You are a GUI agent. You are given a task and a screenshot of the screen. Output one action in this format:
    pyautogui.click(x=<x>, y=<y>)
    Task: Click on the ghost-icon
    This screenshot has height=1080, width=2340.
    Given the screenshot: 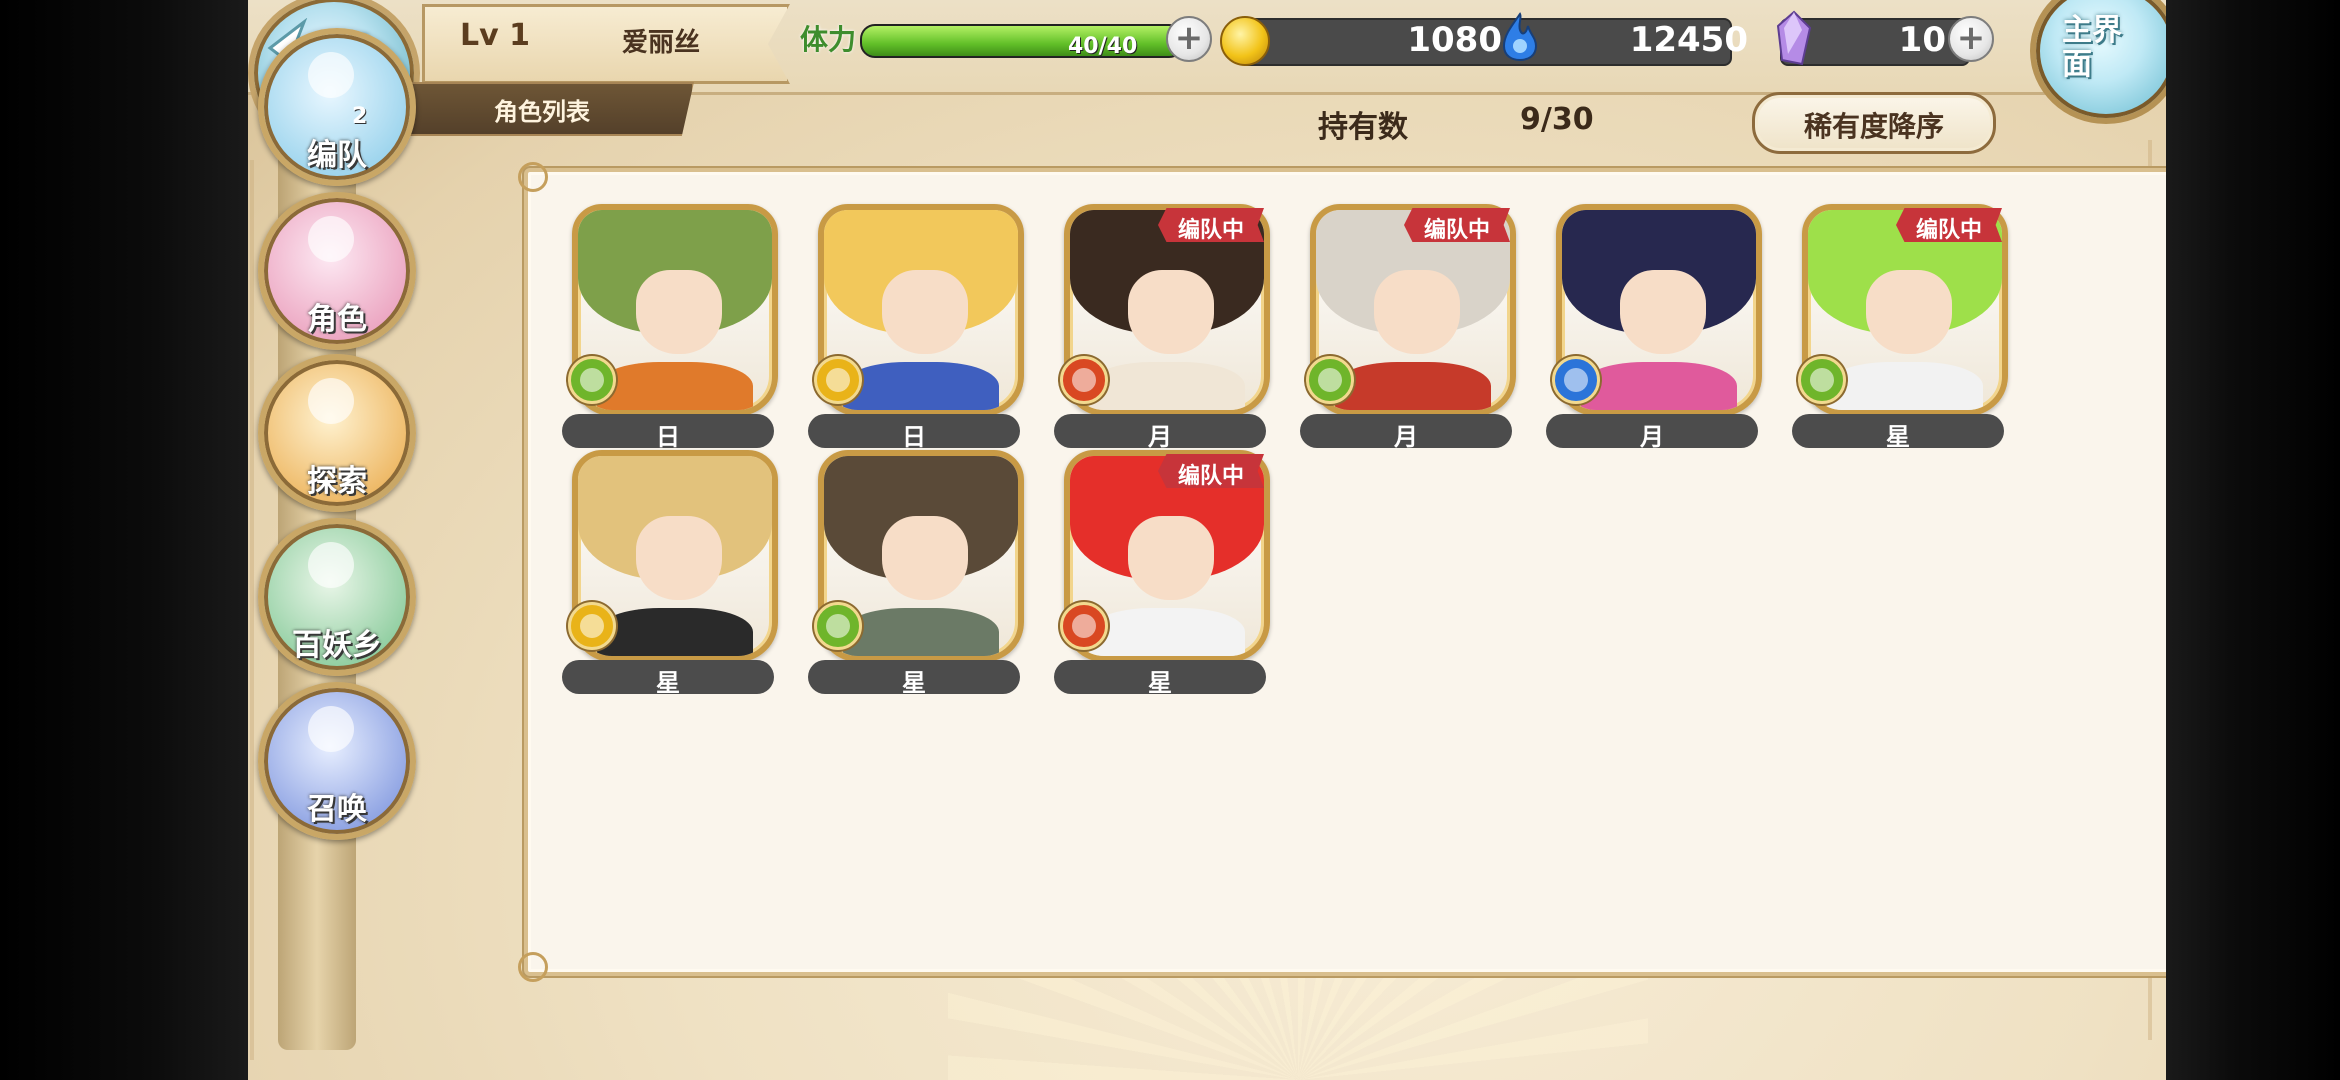 What is the action you would take?
    pyautogui.click(x=331, y=75)
    